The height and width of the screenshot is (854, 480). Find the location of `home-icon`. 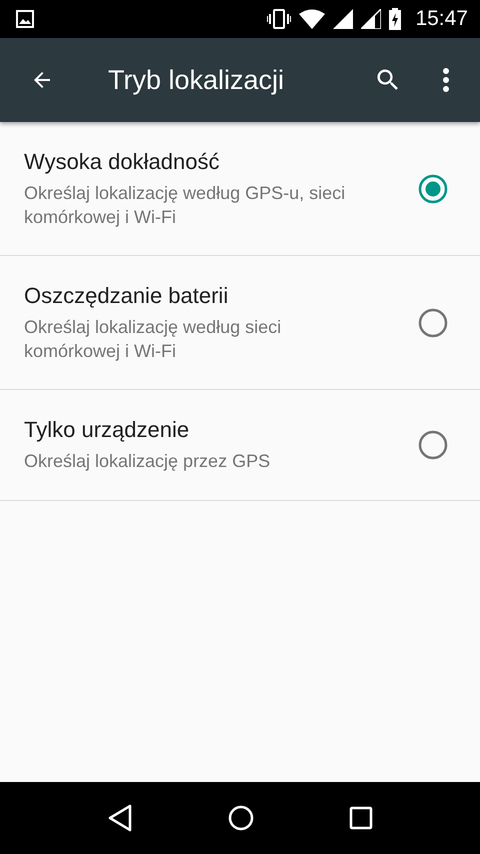

home-icon is located at coordinates (241, 818).